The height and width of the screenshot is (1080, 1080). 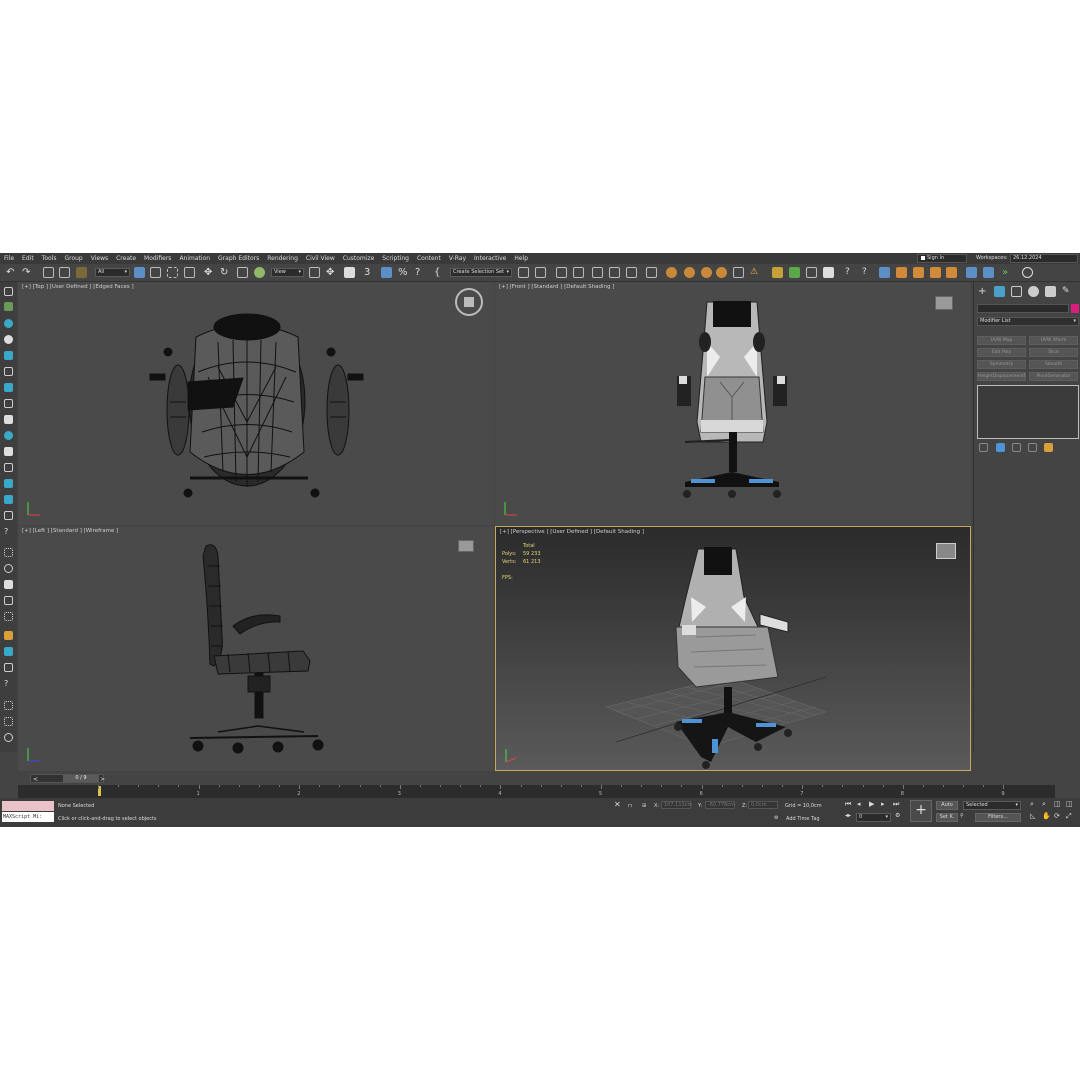 I want to click on maxscript-mini-listener: MAXScript Mi:, so click(x=28, y=817).